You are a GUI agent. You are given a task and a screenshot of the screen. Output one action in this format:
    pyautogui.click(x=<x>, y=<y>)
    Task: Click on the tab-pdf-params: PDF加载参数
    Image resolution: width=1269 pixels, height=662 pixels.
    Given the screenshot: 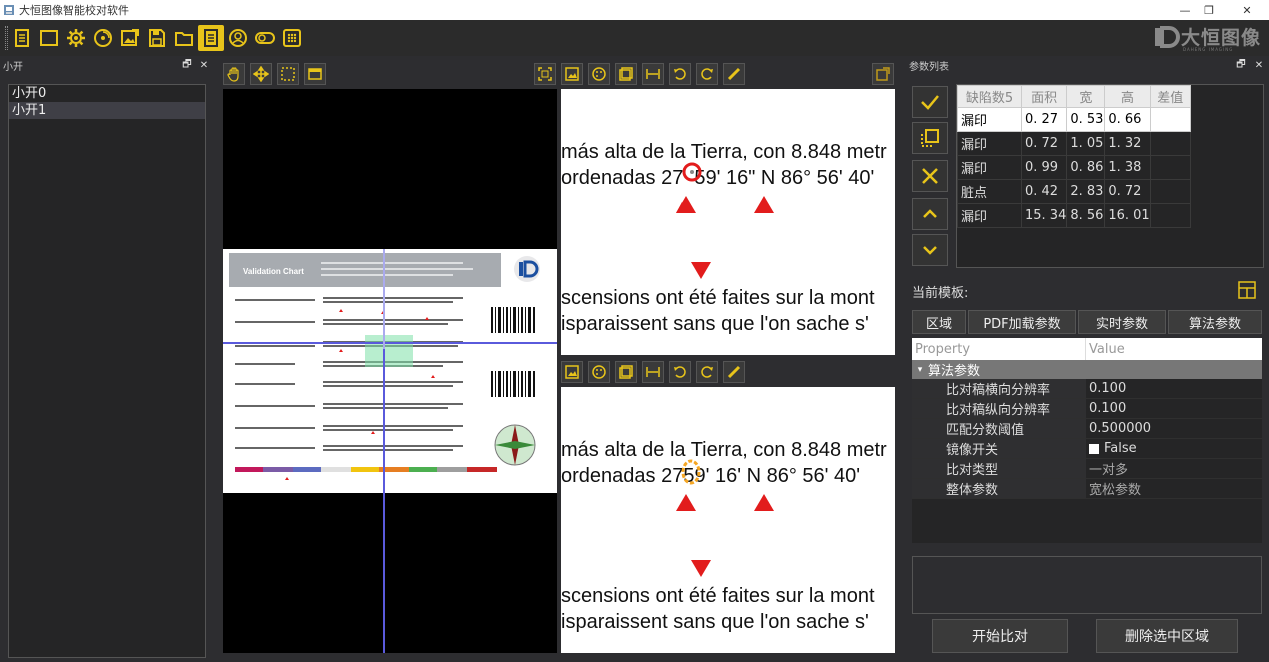 What is the action you would take?
    pyautogui.click(x=1022, y=322)
    